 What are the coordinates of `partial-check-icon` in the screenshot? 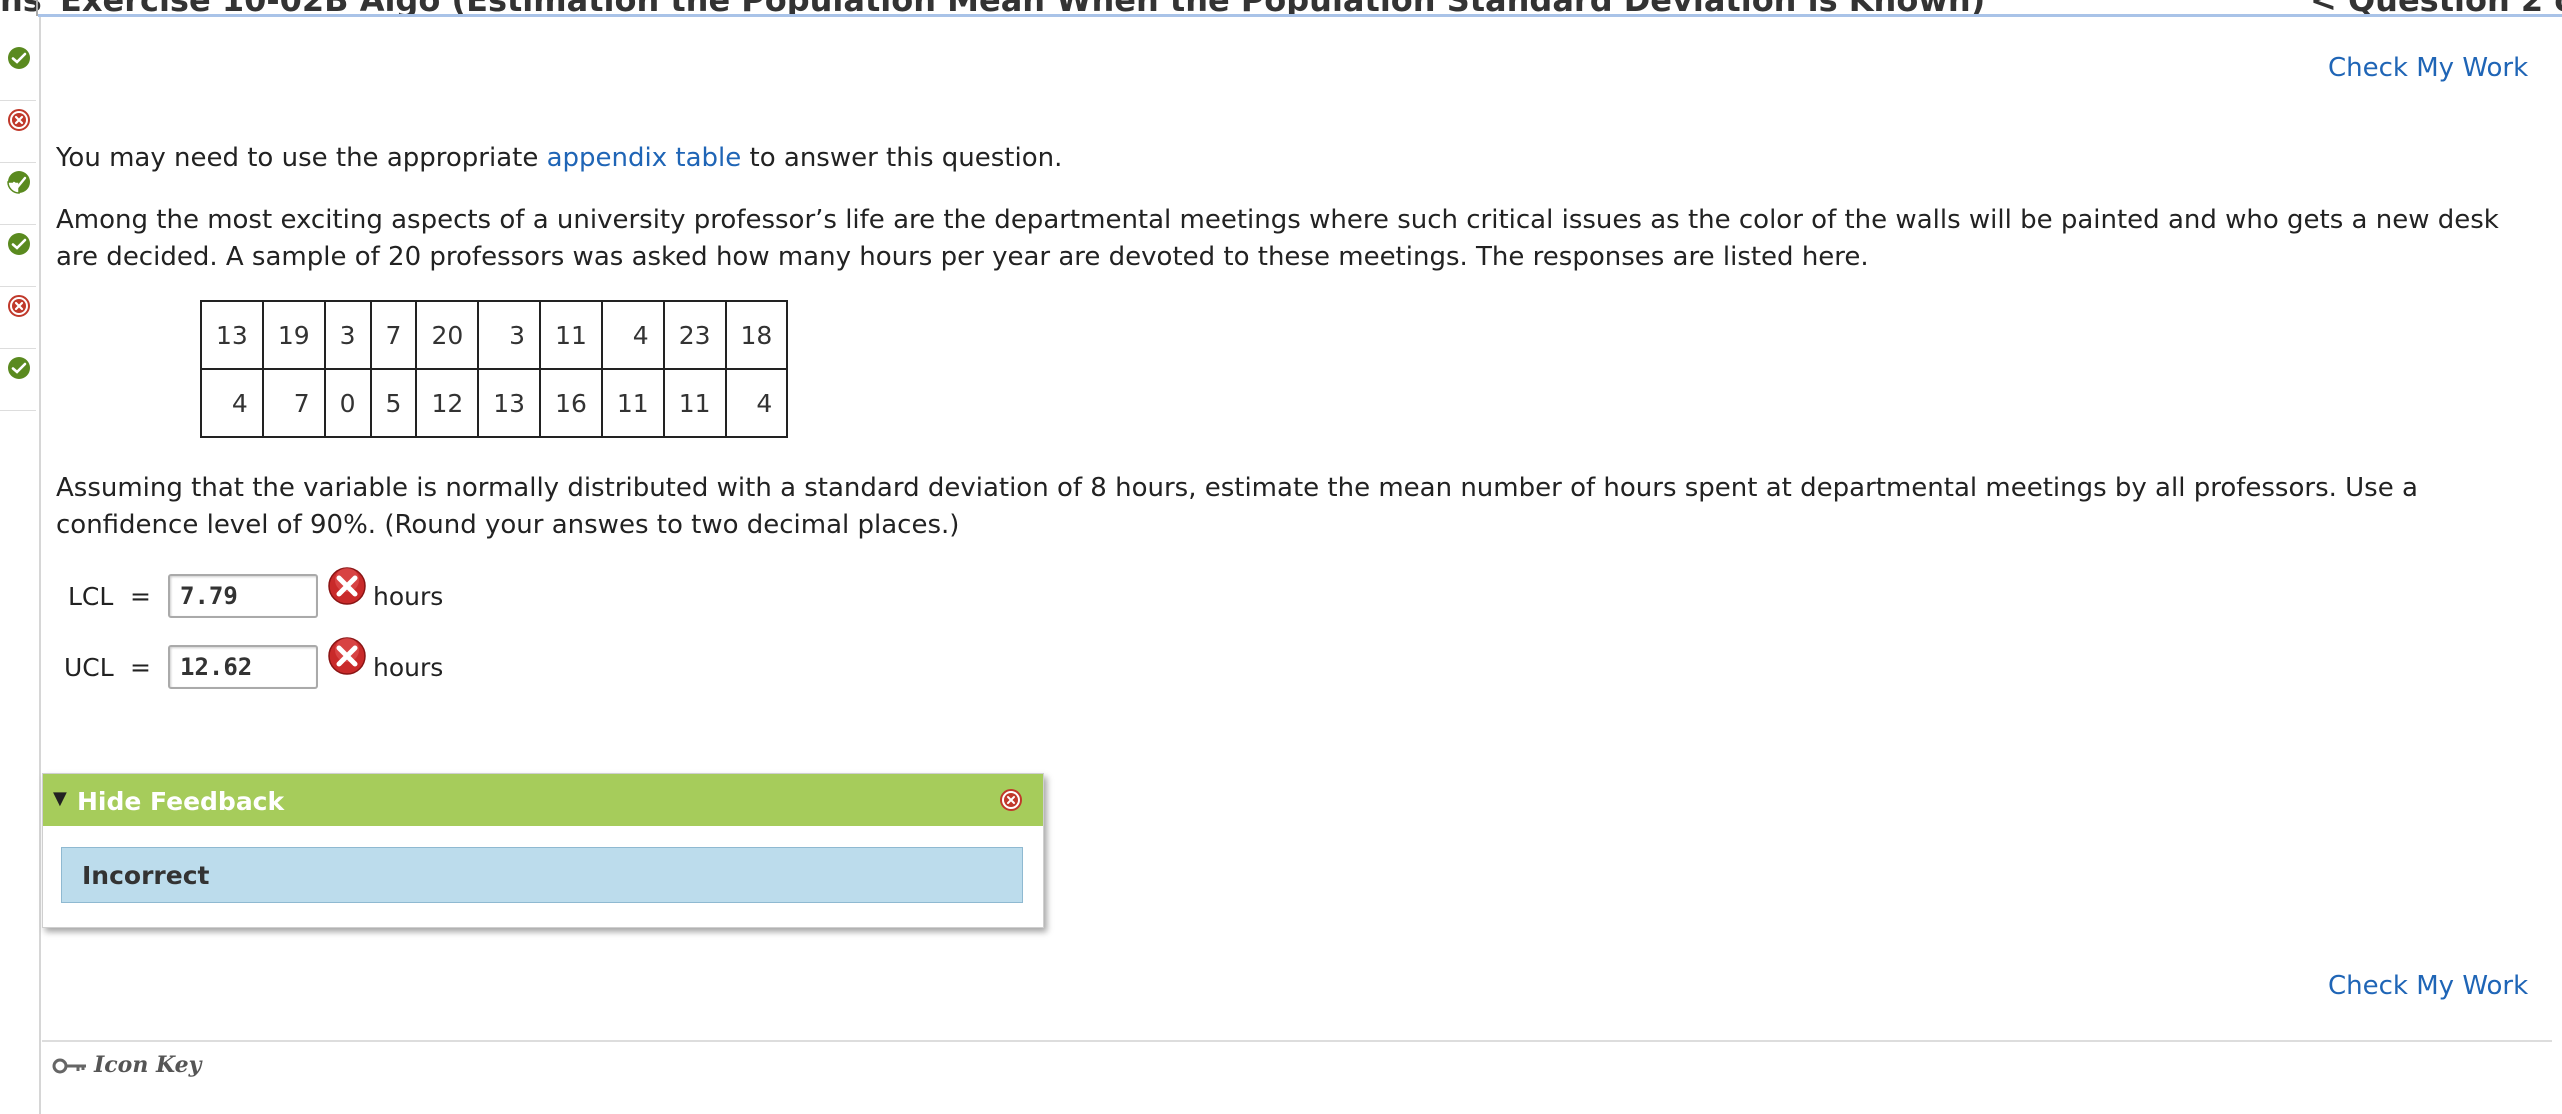 It's located at (19, 182).